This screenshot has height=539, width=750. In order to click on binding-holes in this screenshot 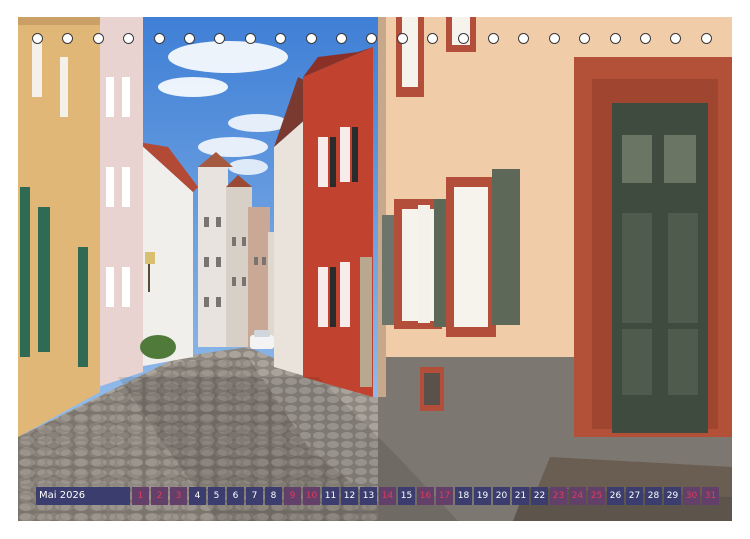, I will do `click(375, 22)`.